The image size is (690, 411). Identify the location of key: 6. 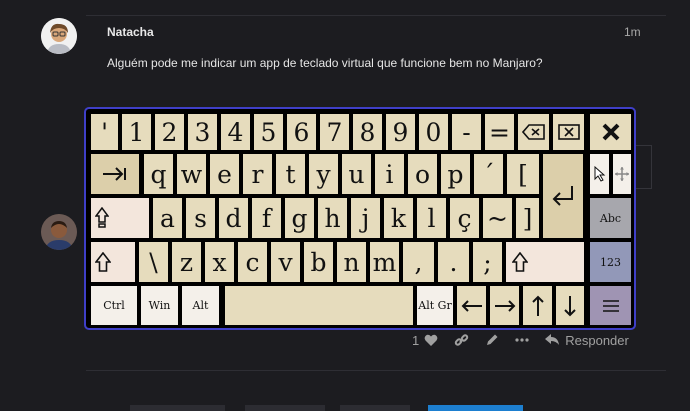
(301, 132).